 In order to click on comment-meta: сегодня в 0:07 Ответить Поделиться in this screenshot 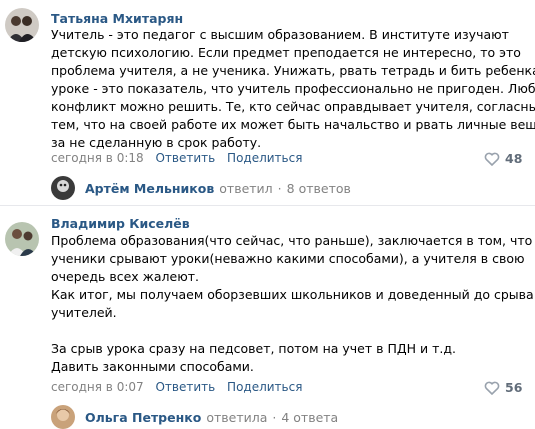, I will do `click(176, 387)`.